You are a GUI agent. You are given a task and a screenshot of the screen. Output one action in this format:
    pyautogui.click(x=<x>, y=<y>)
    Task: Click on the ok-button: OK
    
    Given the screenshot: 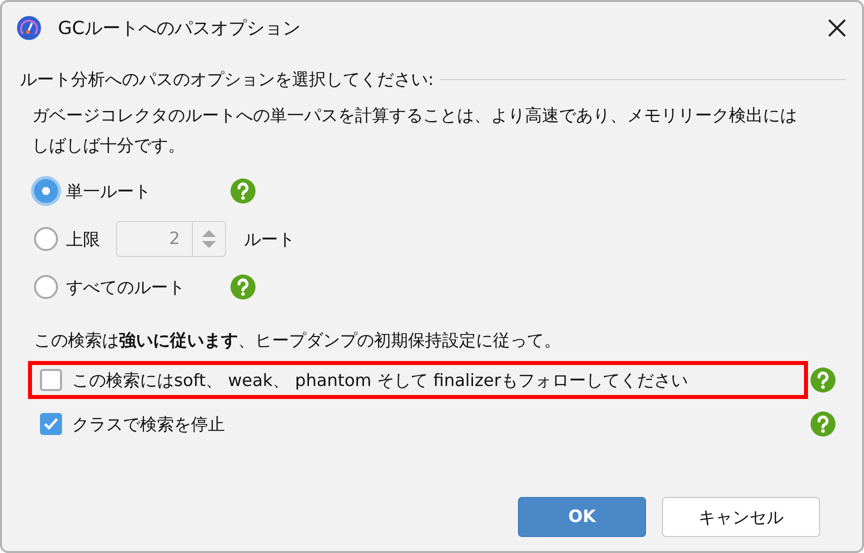 What is the action you would take?
    pyautogui.click(x=582, y=517)
    